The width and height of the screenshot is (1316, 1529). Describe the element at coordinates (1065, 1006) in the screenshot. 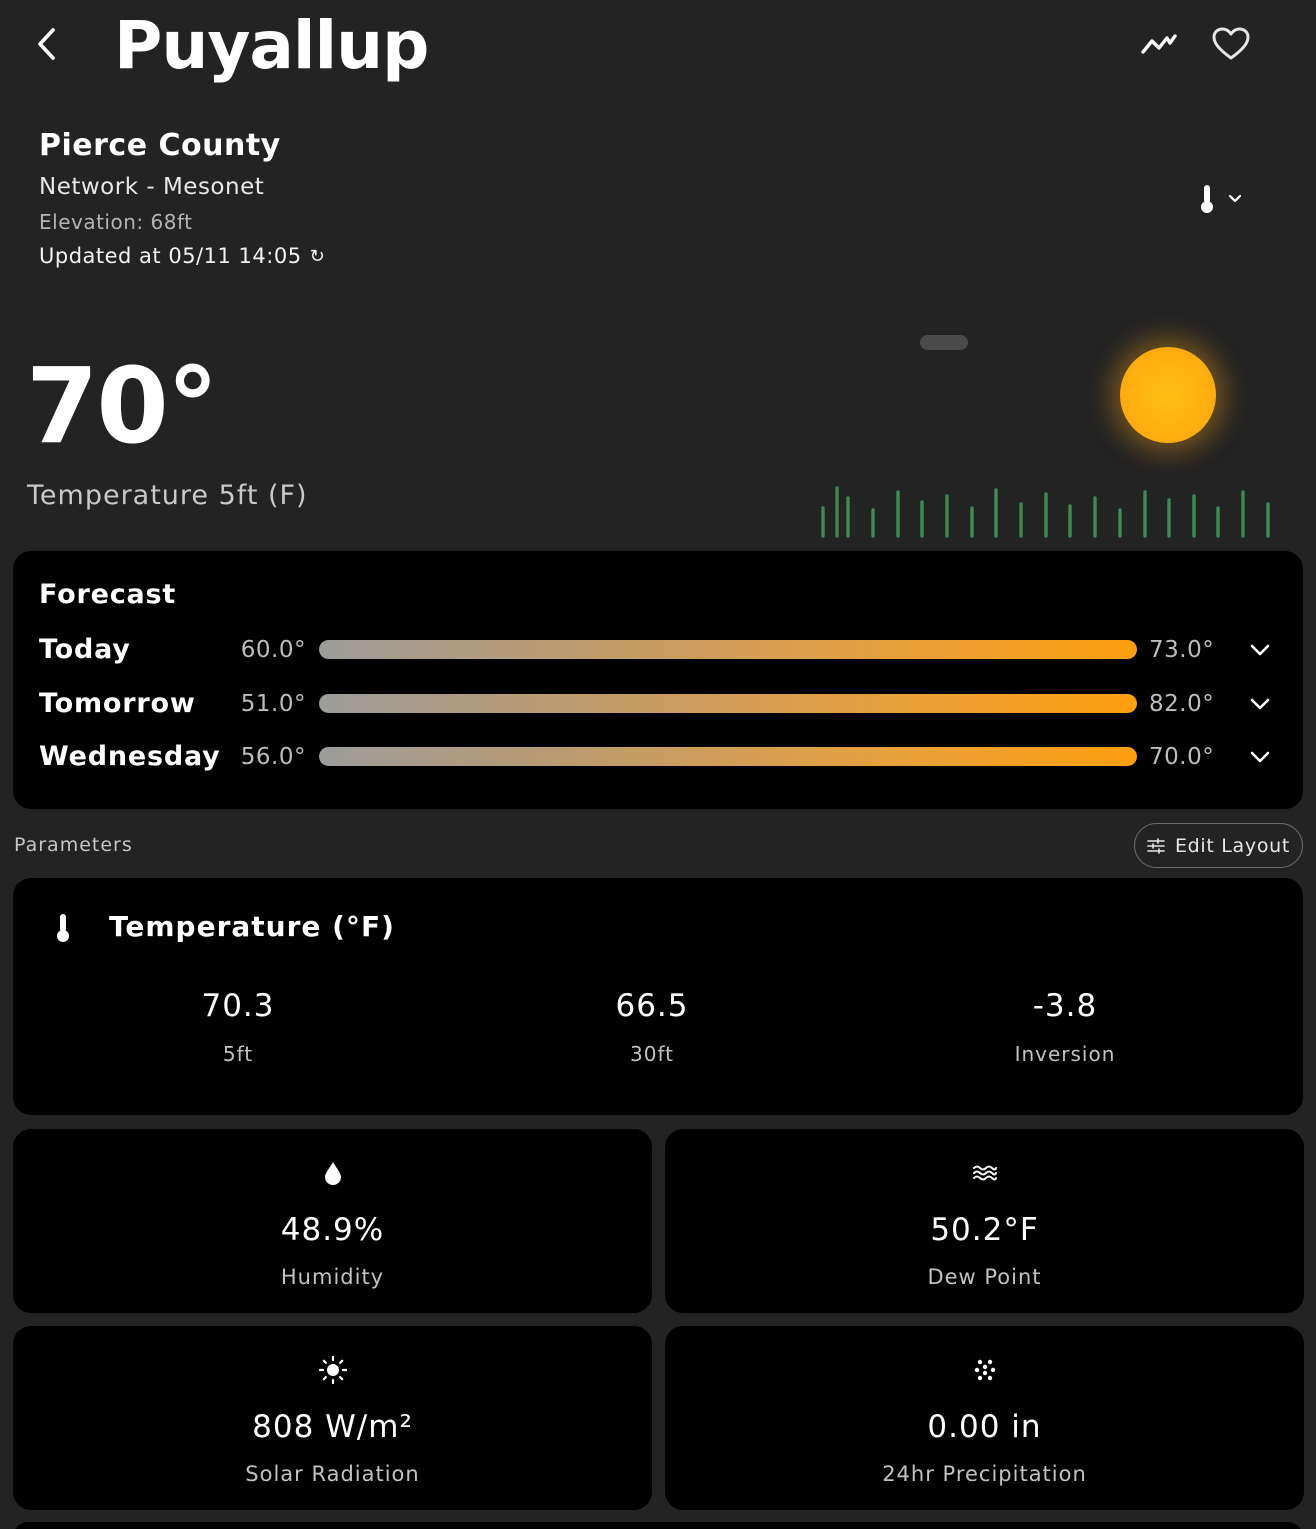

I see `temperature-value: -3.8` at that location.